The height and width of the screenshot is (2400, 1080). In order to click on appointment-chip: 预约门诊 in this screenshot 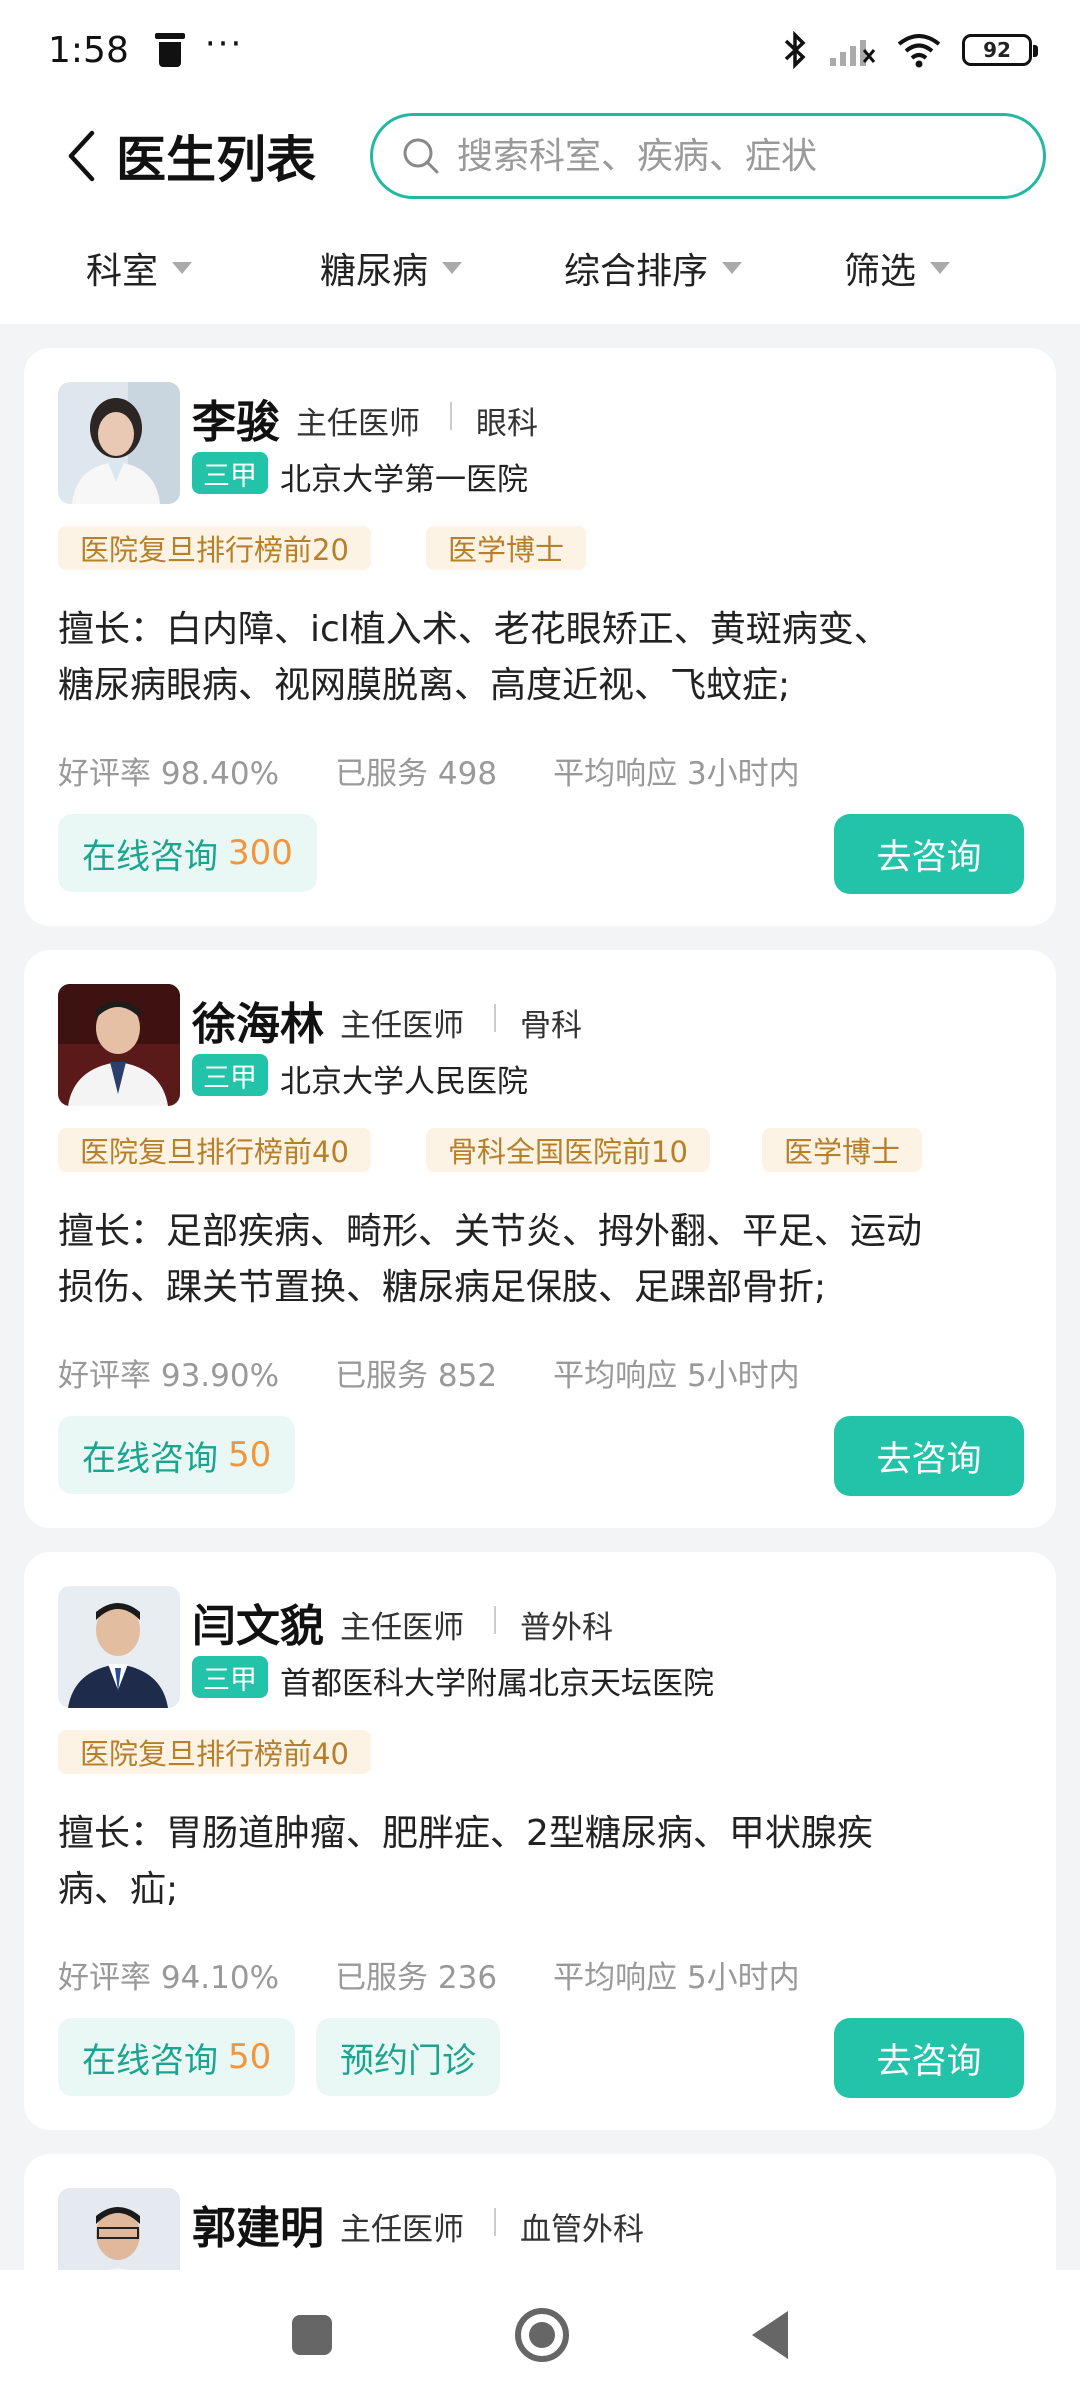, I will do `click(408, 2057)`.